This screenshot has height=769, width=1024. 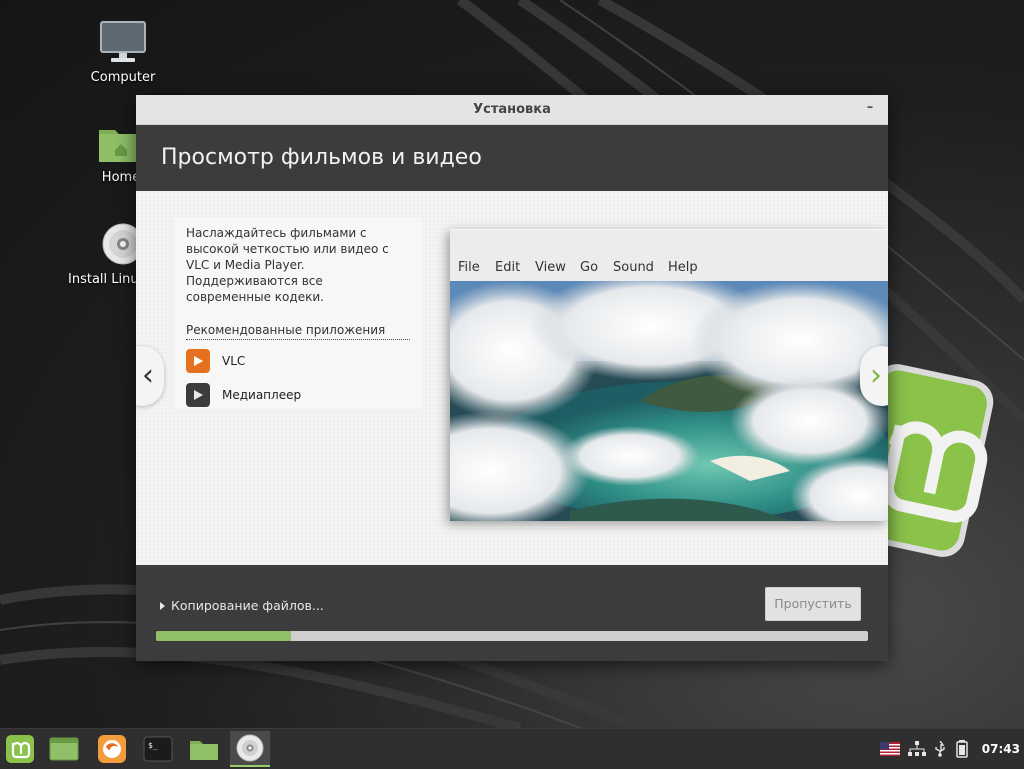 What do you see at coordinates (683, 267) in the screenshot?
I see `screenshot-menu-help: Help` at bounding box center [683, 267].